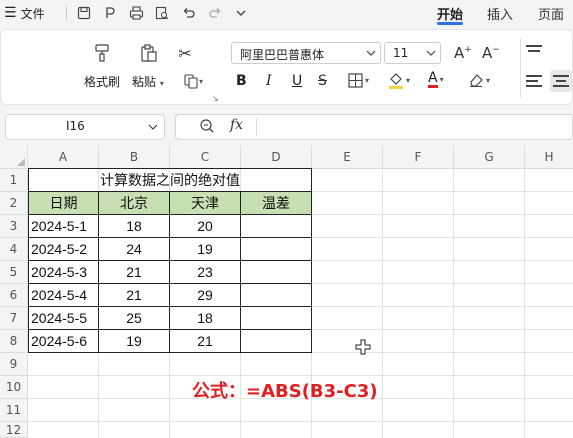 Image resolution: width=573 pixels, height=438 pixels. What do you see at coordinates (63, 226) in the screenshot?
I see `table-cell: 2024-5-1` at bounding box center [63, 226].